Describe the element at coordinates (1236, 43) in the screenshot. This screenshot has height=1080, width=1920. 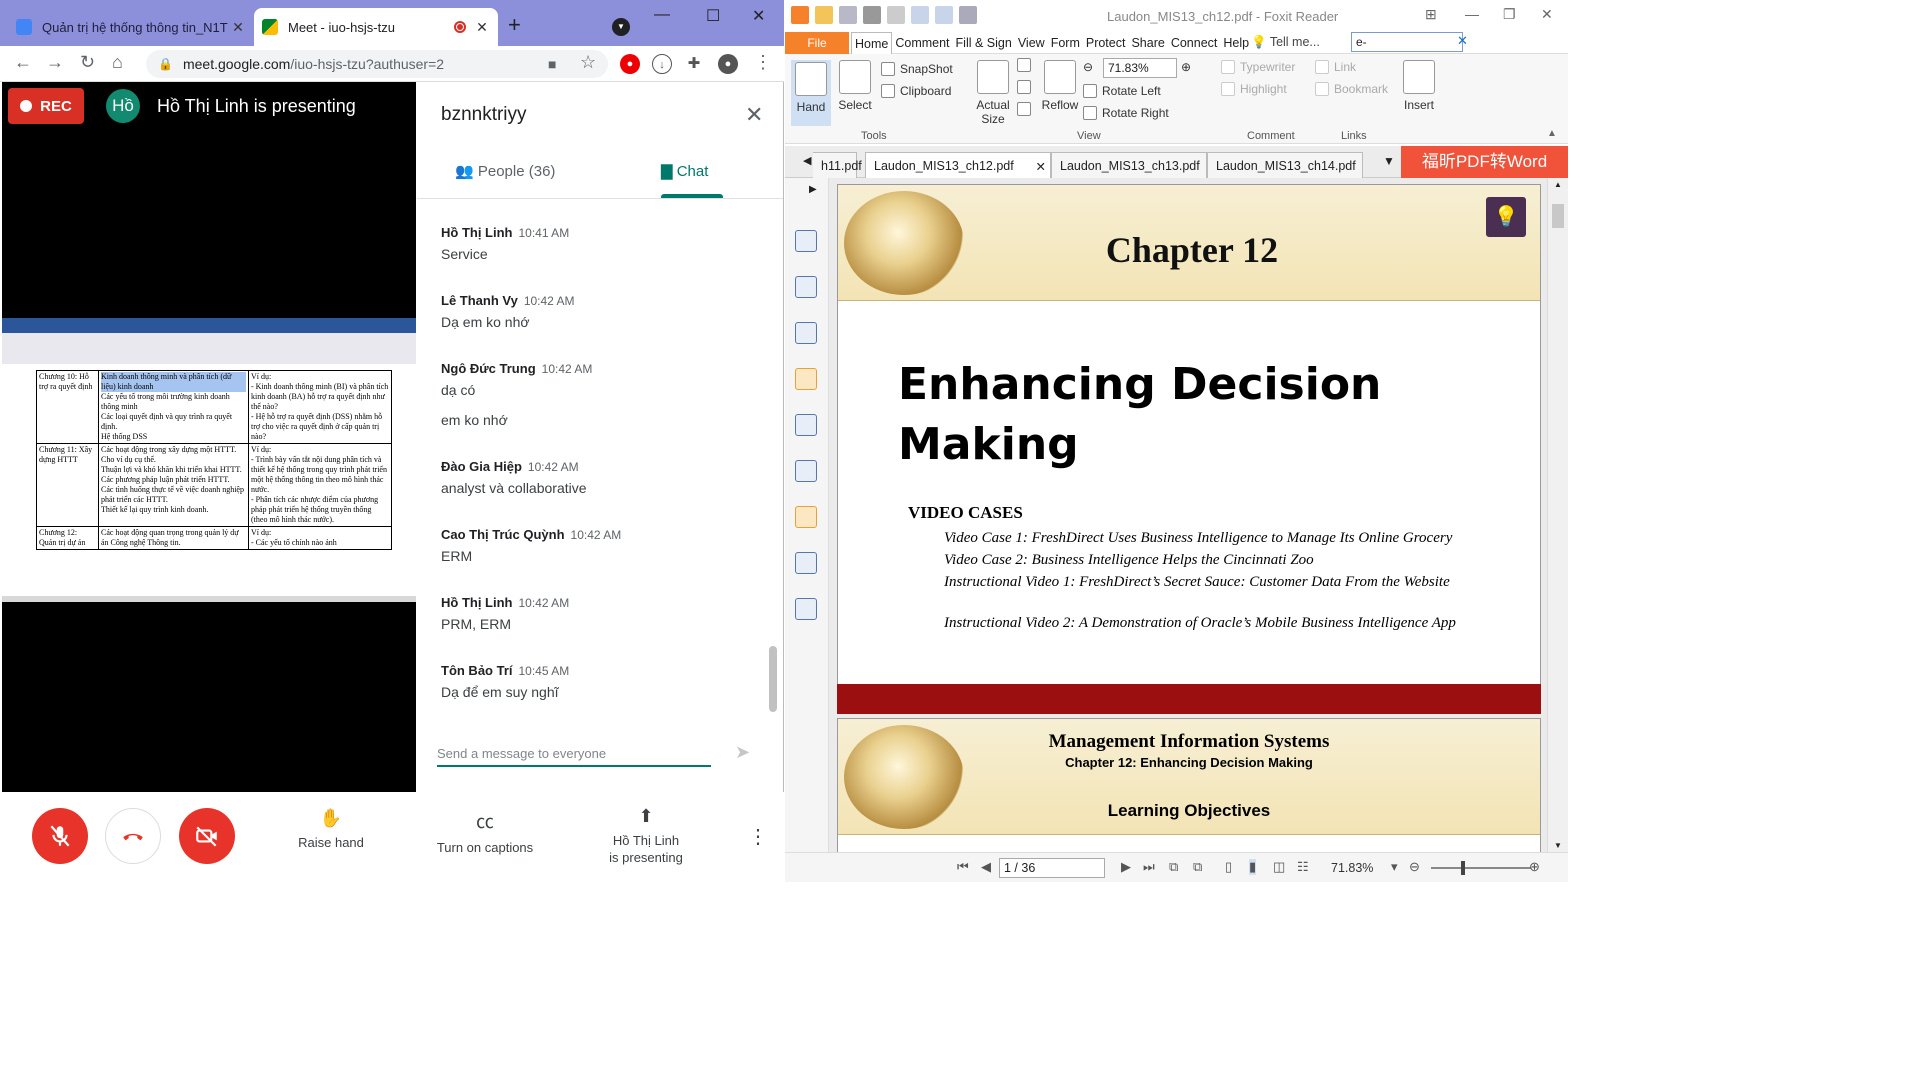
I see `menu-help: Help` at that location.